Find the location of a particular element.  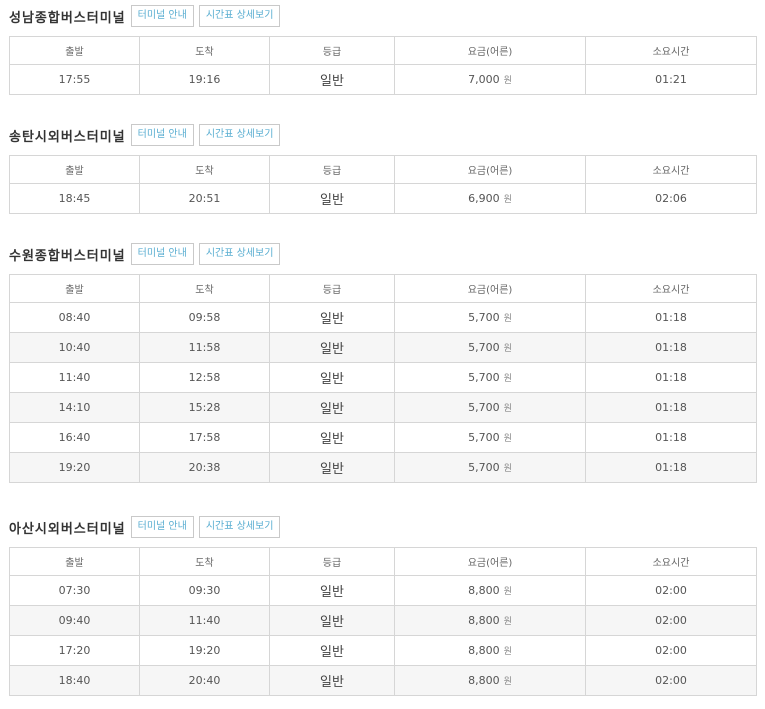

col-fare-header: 요금(어른) is located at coordinates (490, 288).